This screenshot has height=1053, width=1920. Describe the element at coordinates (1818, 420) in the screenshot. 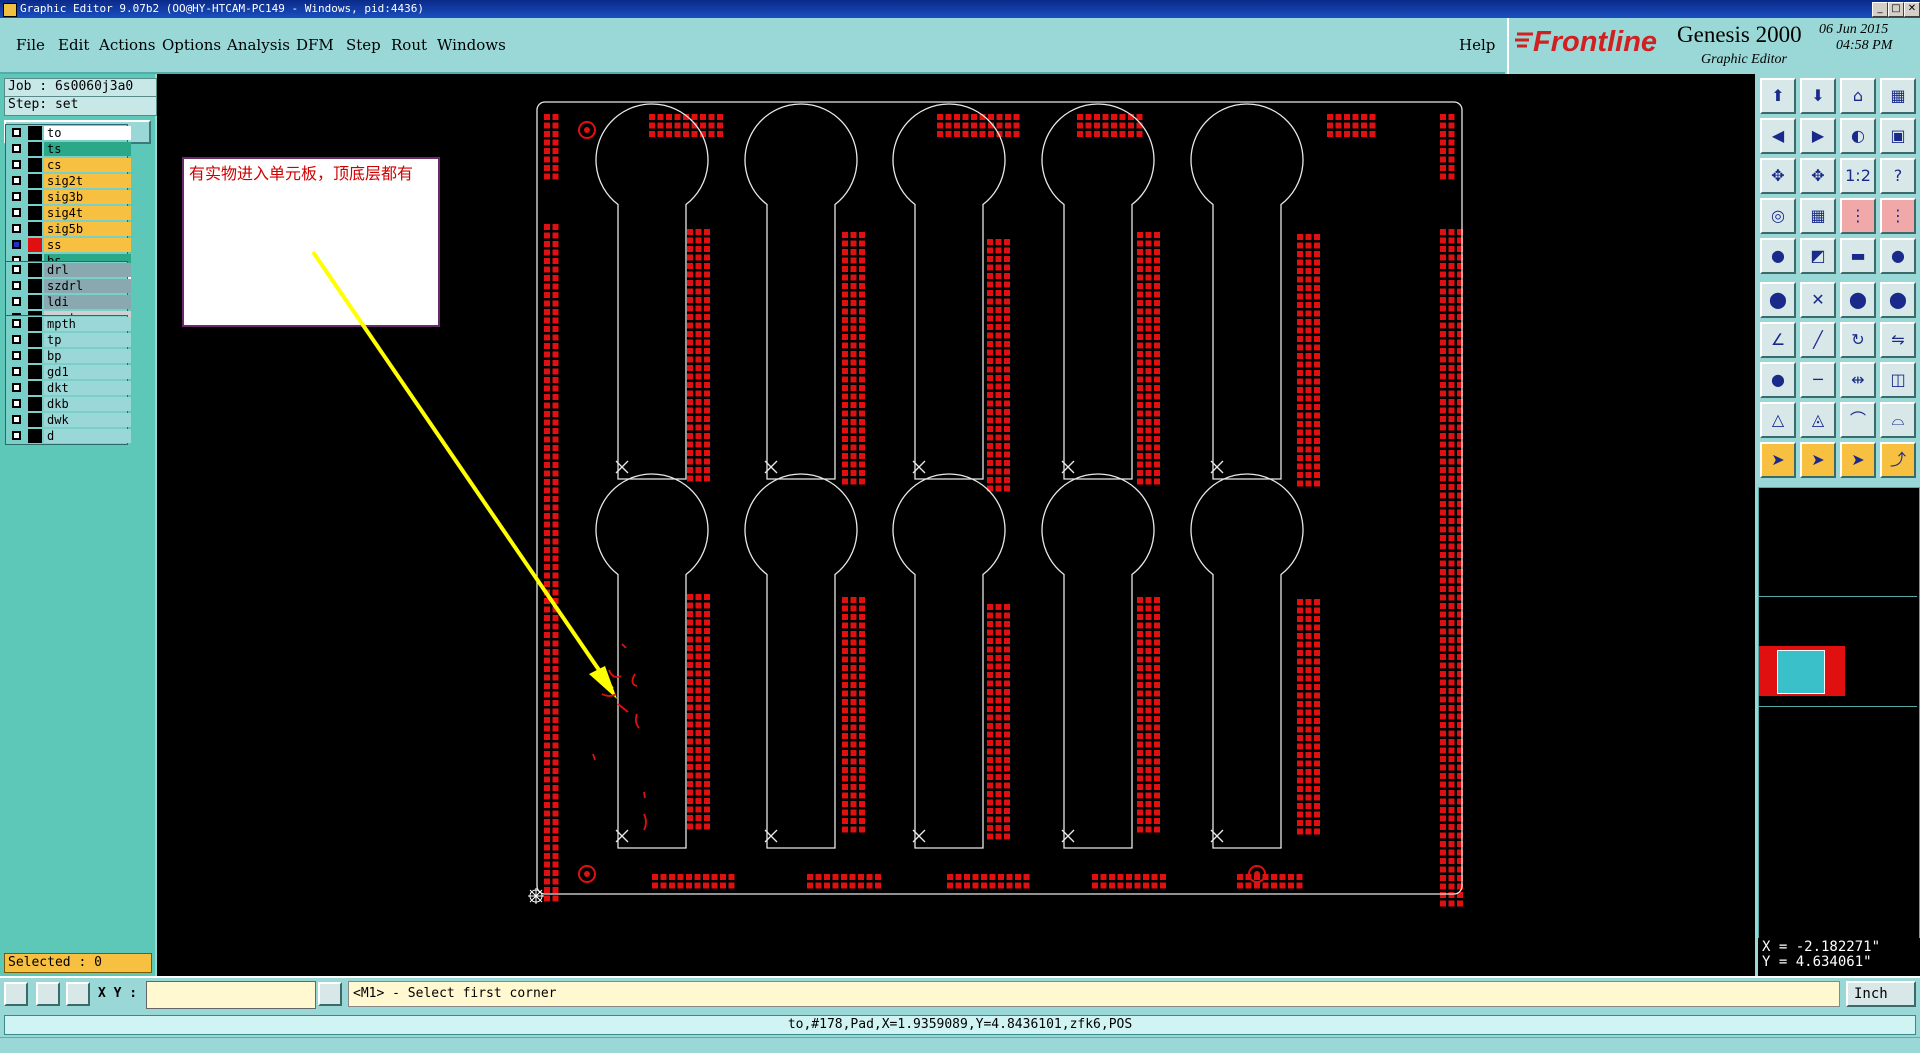

I see `route-button: ◬` at that location.